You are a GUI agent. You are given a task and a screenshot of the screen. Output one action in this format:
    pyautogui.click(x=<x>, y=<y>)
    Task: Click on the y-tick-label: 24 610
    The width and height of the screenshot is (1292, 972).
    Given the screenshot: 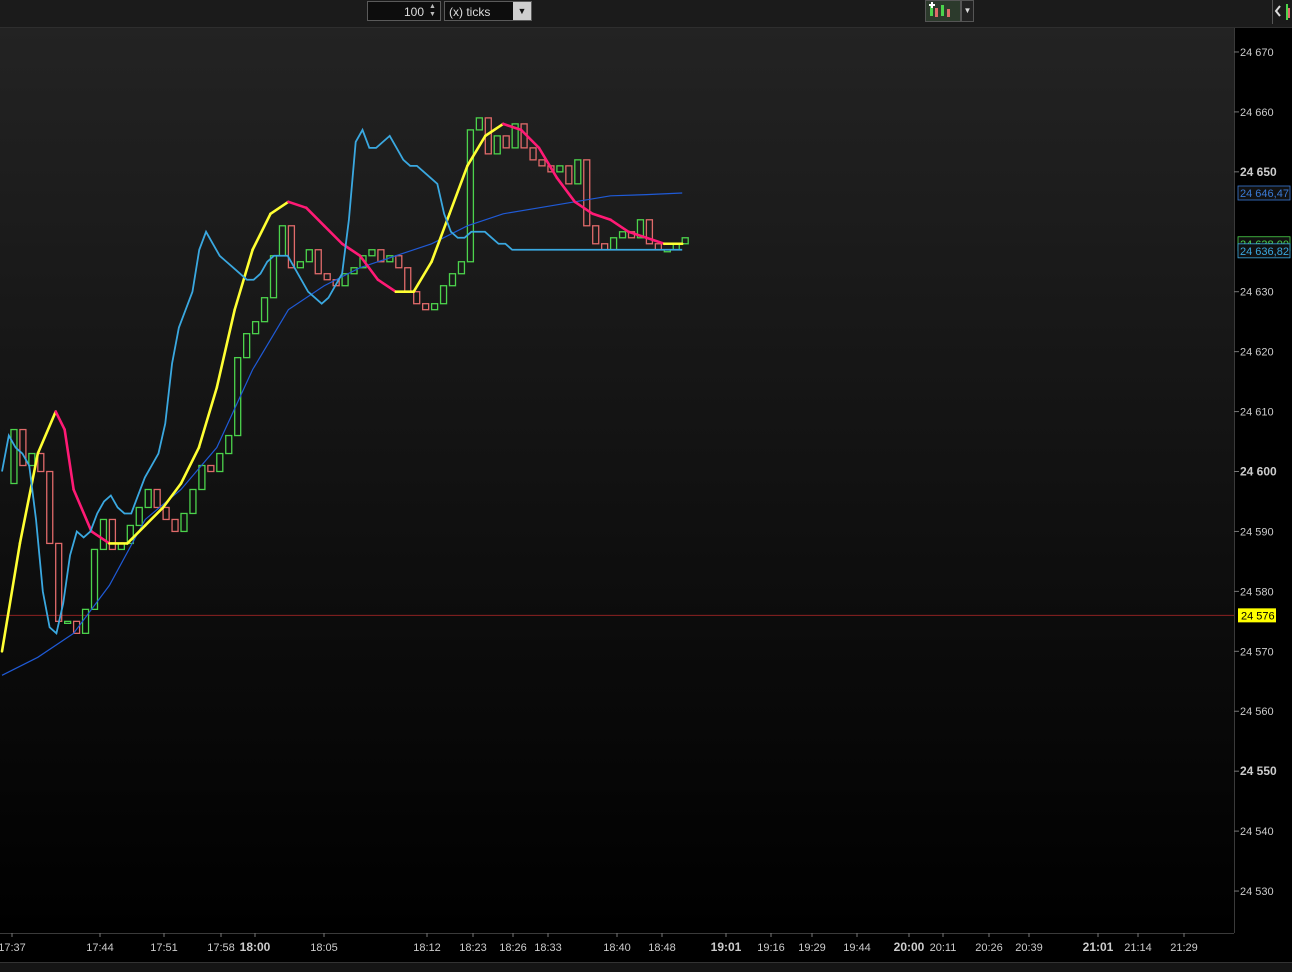 What is the action you would take?
    pyautogui.click(x=1257, y=413)
    